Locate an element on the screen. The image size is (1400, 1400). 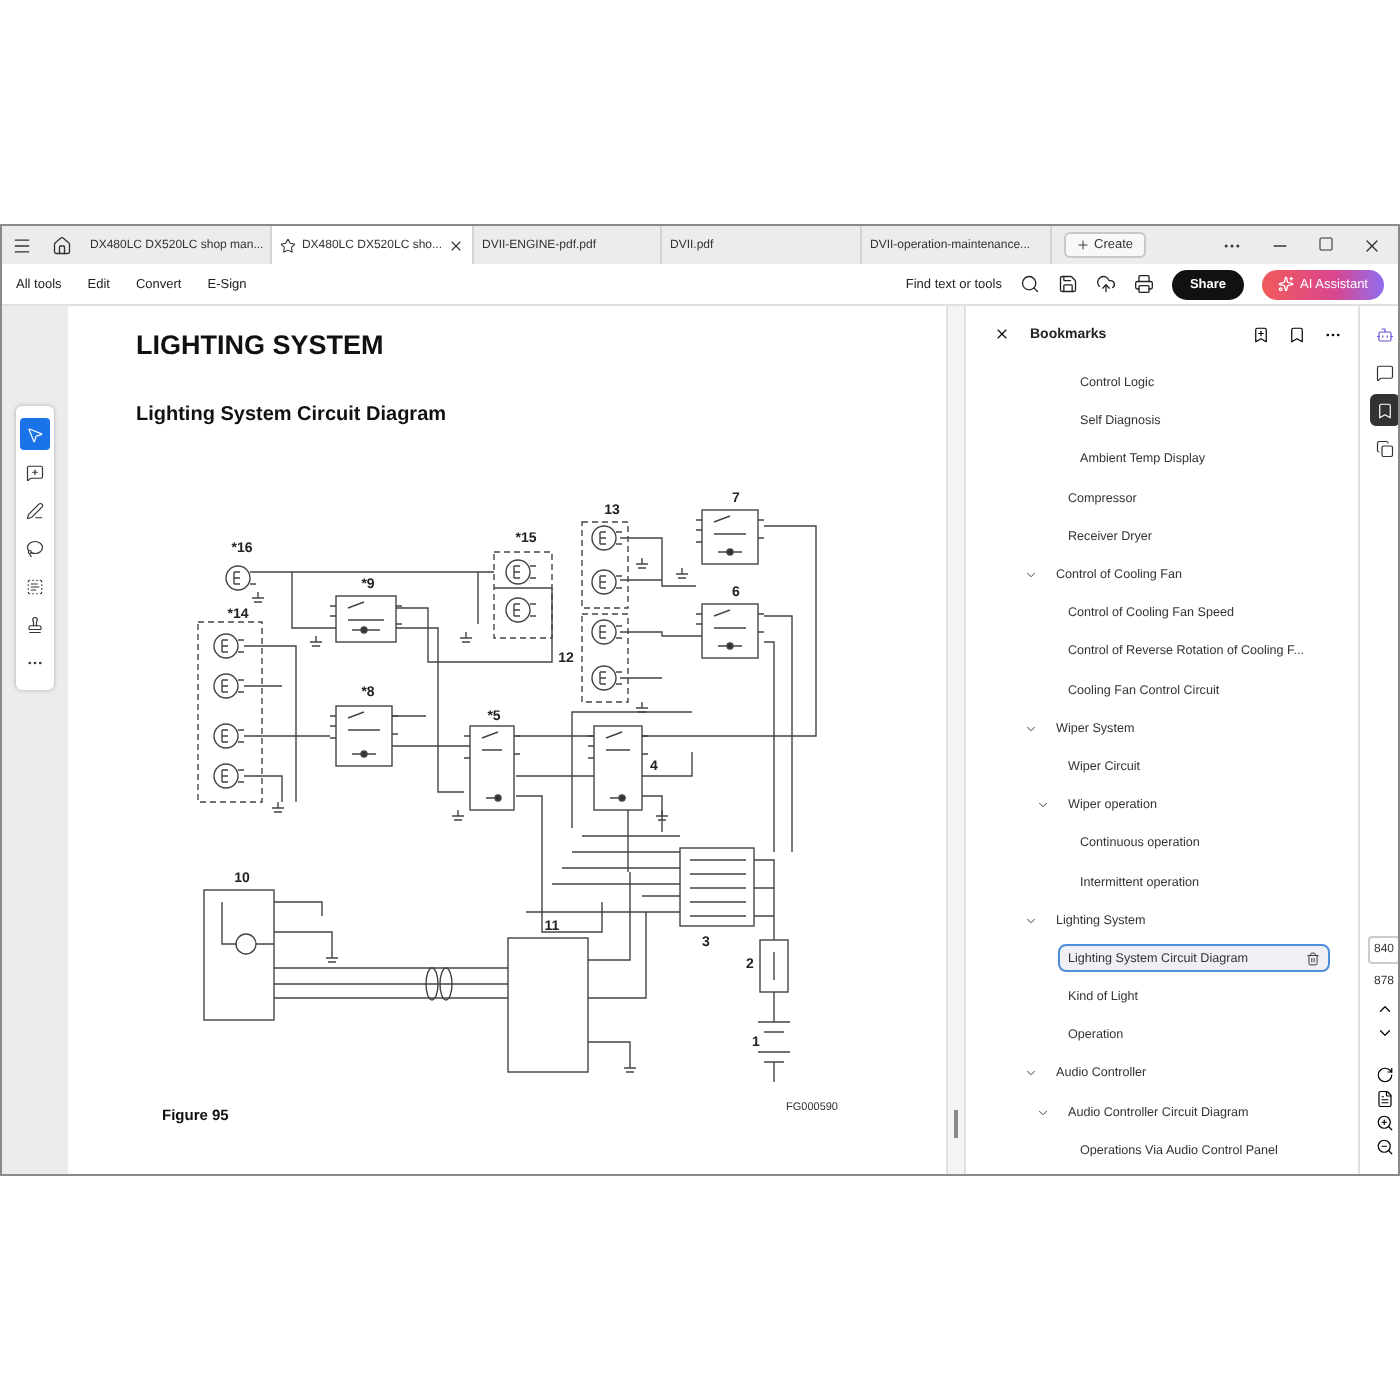
plus-icon is located at coordinates (1083, 245).